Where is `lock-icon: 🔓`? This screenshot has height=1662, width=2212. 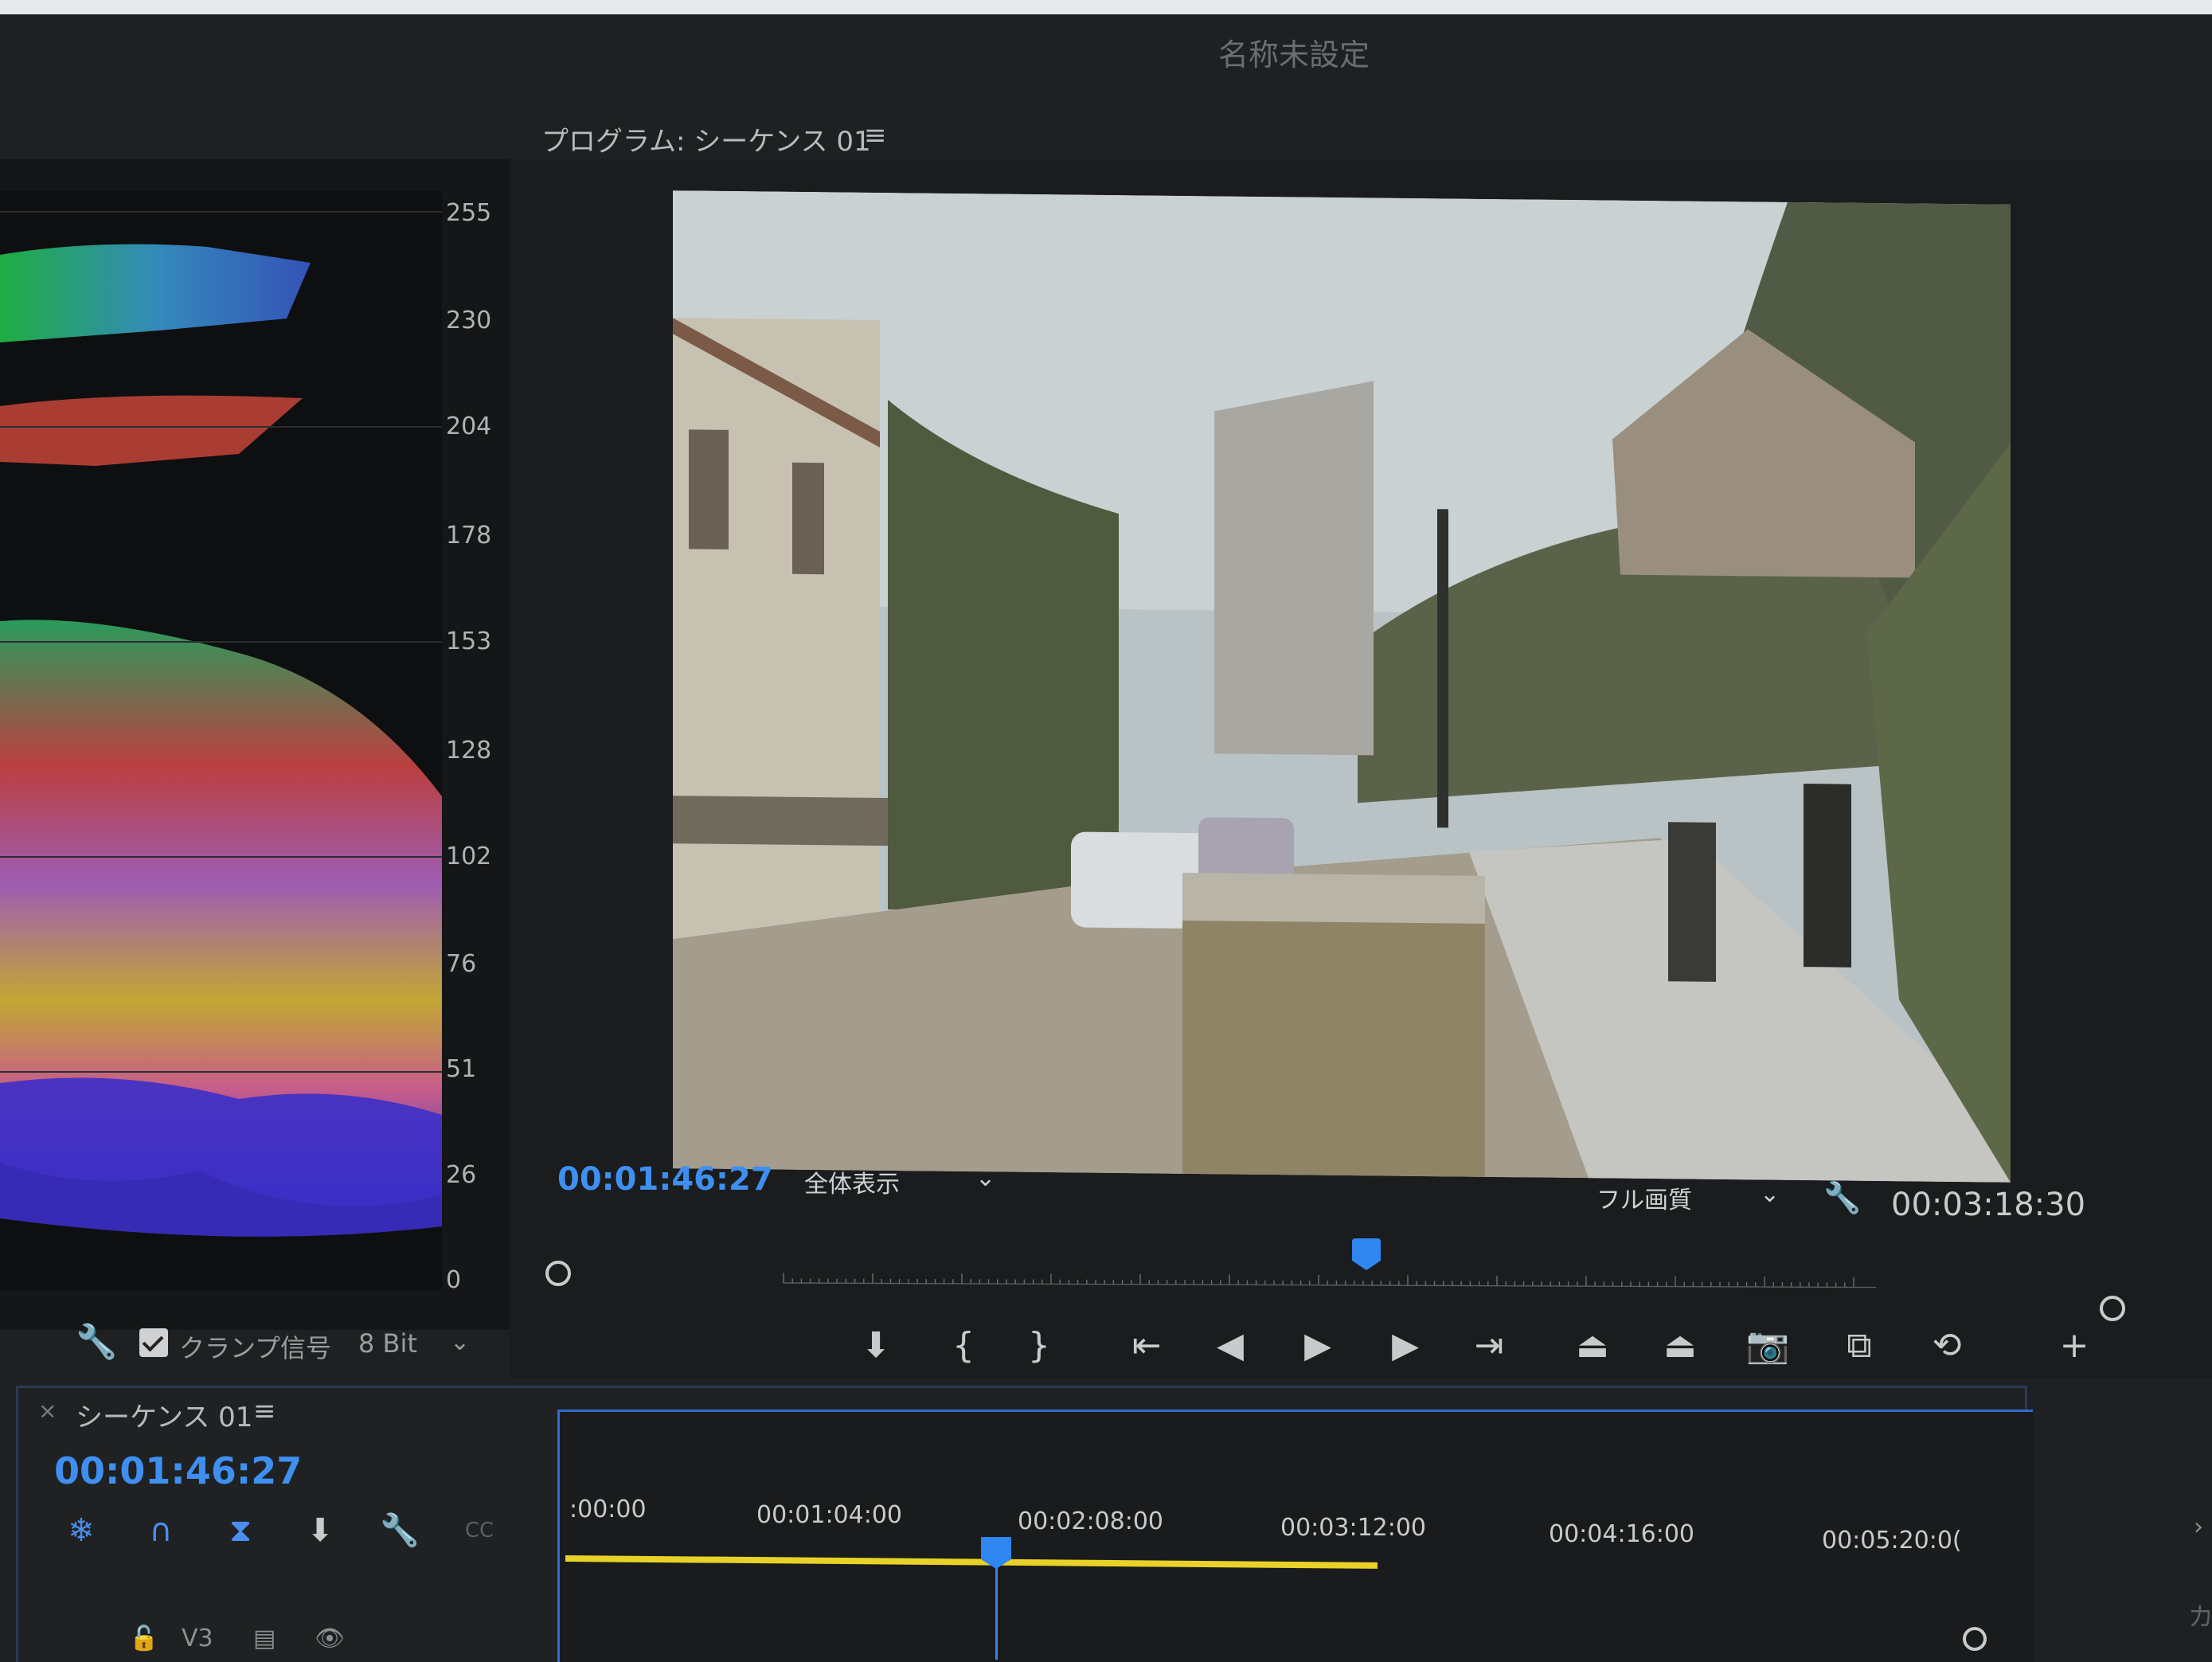
lock-icon: 🔓 is located at coordinates (143, 1638).